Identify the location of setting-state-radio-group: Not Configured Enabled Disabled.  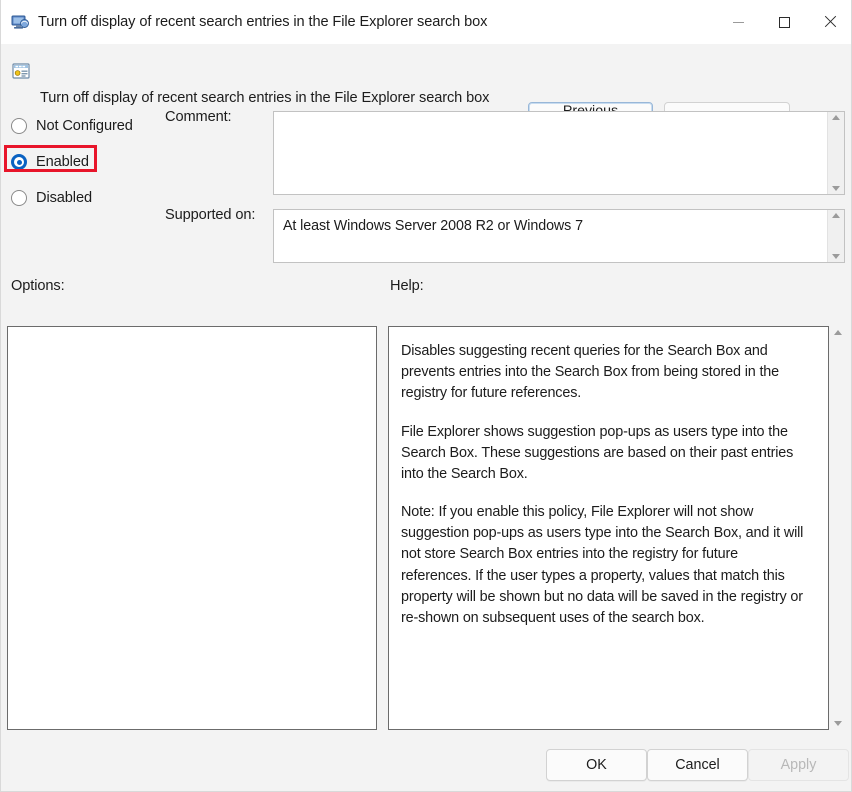
(86, 162).